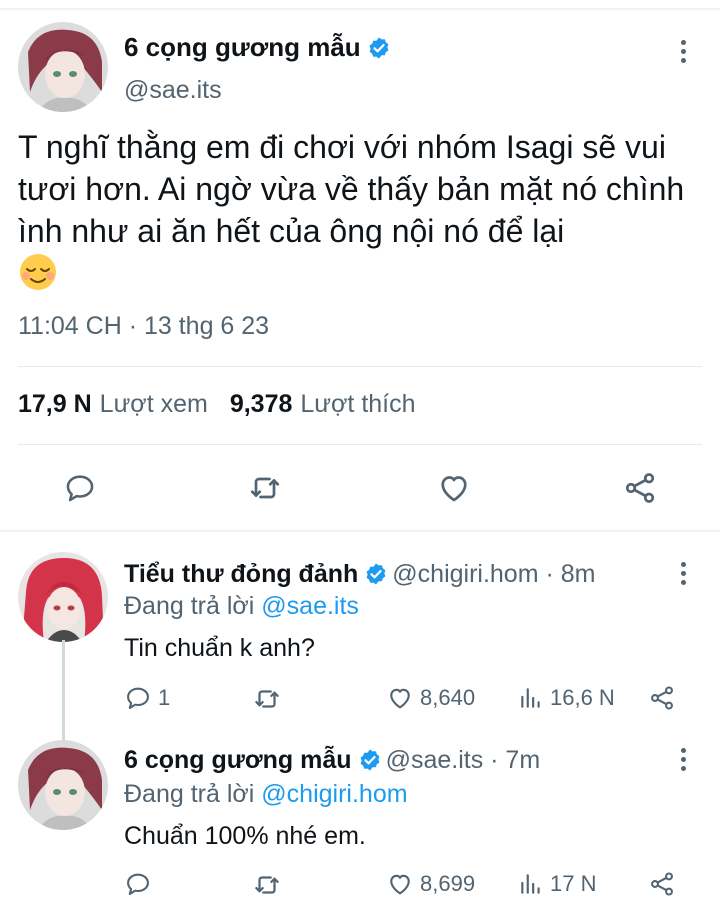 The width and height of the screenshot is (720, 904). I want to click on reply-2-replying-to: Đang trả lời @chigiri.hom, so click(266, 794).